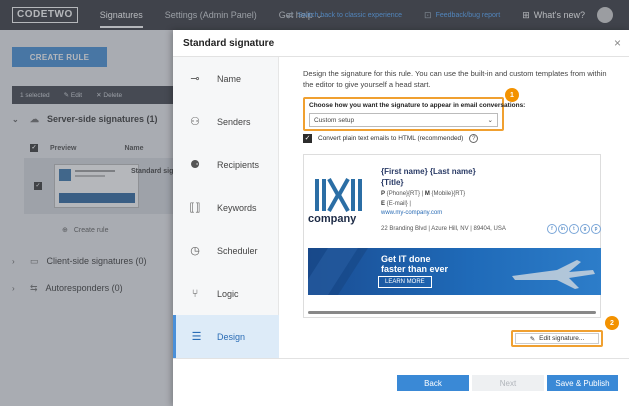 This screenshot has height=406, width=629. Describe the element at coordinates (617, 43) in the screenshot. I see `close-icon: ×` at that location.